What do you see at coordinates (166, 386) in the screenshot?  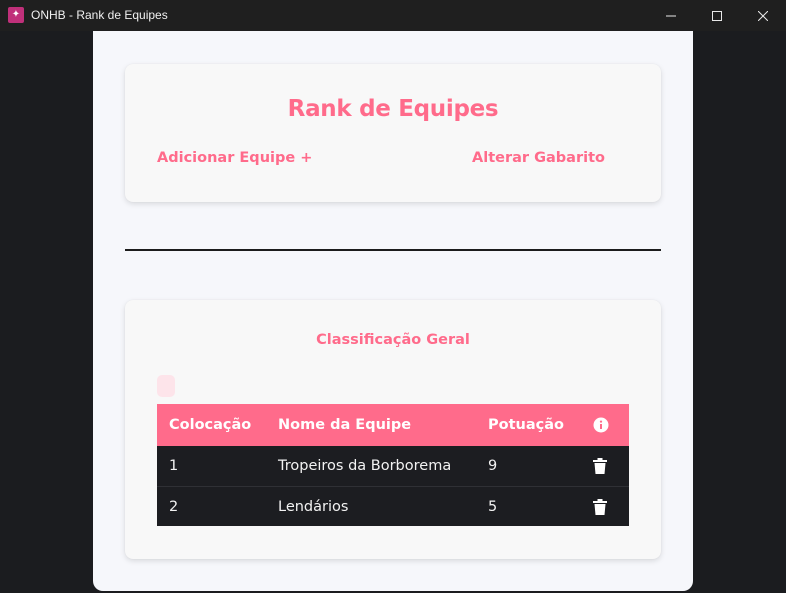 I see `ranking-chip` at bounding box center [166, 386].